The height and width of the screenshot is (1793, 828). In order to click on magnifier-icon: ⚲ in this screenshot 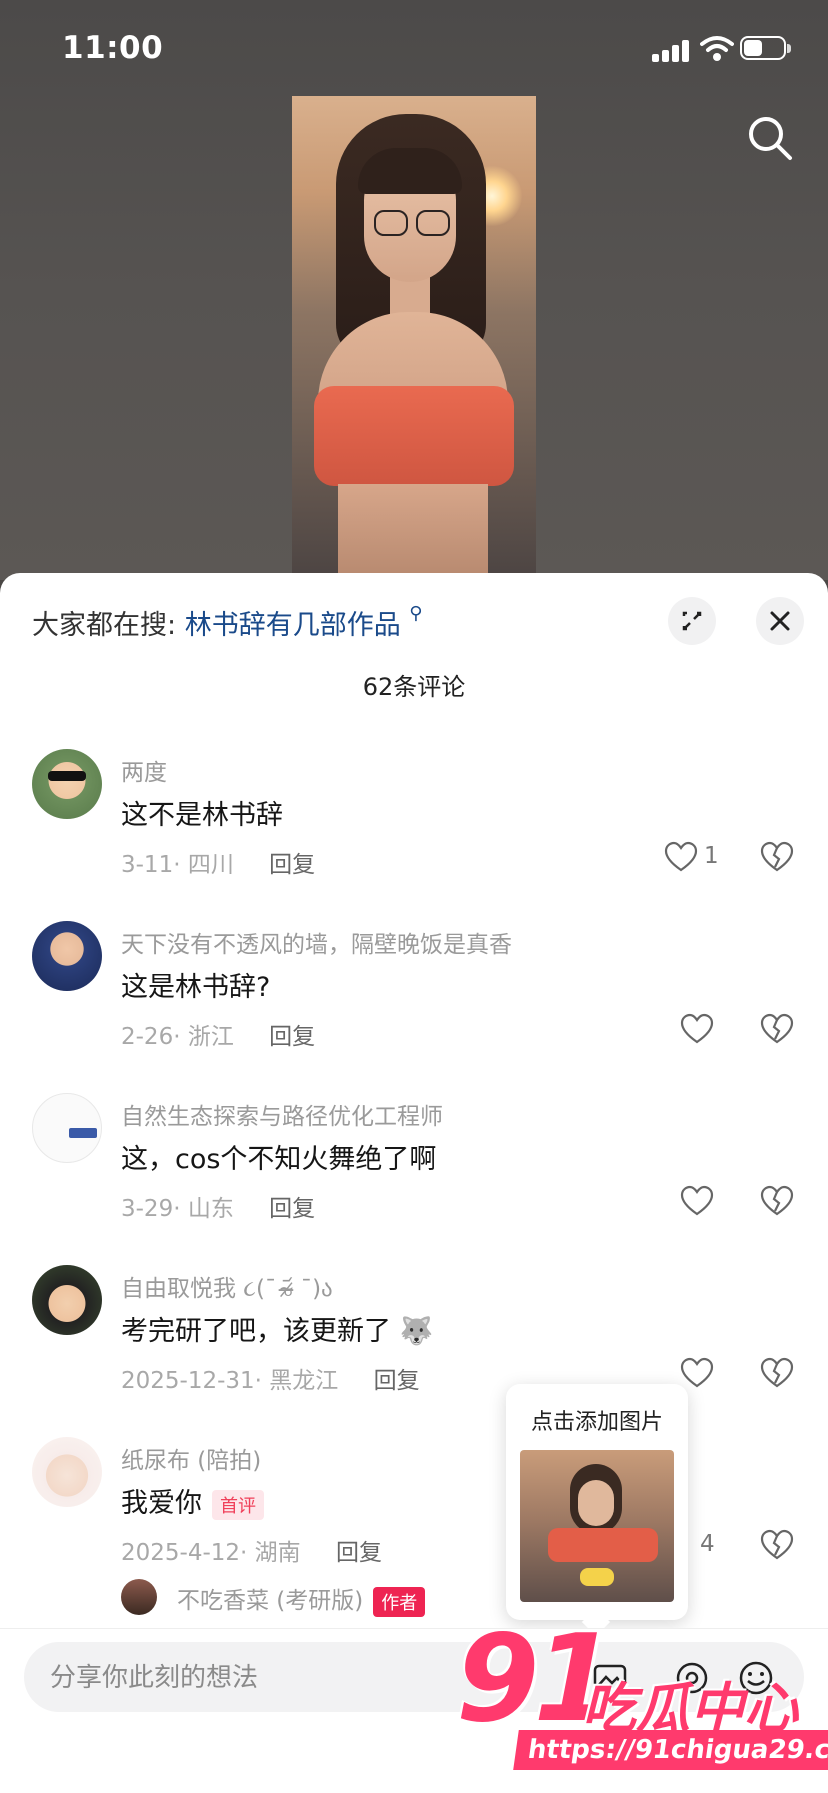, I will do `click(416, 613)`.